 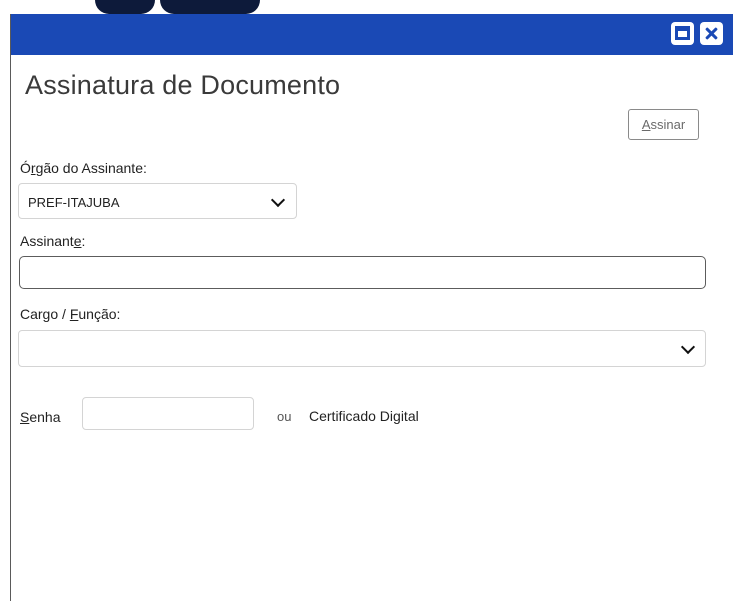 What do you see at coordinates (711, 33) in the screenshot?
I see `close-icon` at bounding box center [711, 33].